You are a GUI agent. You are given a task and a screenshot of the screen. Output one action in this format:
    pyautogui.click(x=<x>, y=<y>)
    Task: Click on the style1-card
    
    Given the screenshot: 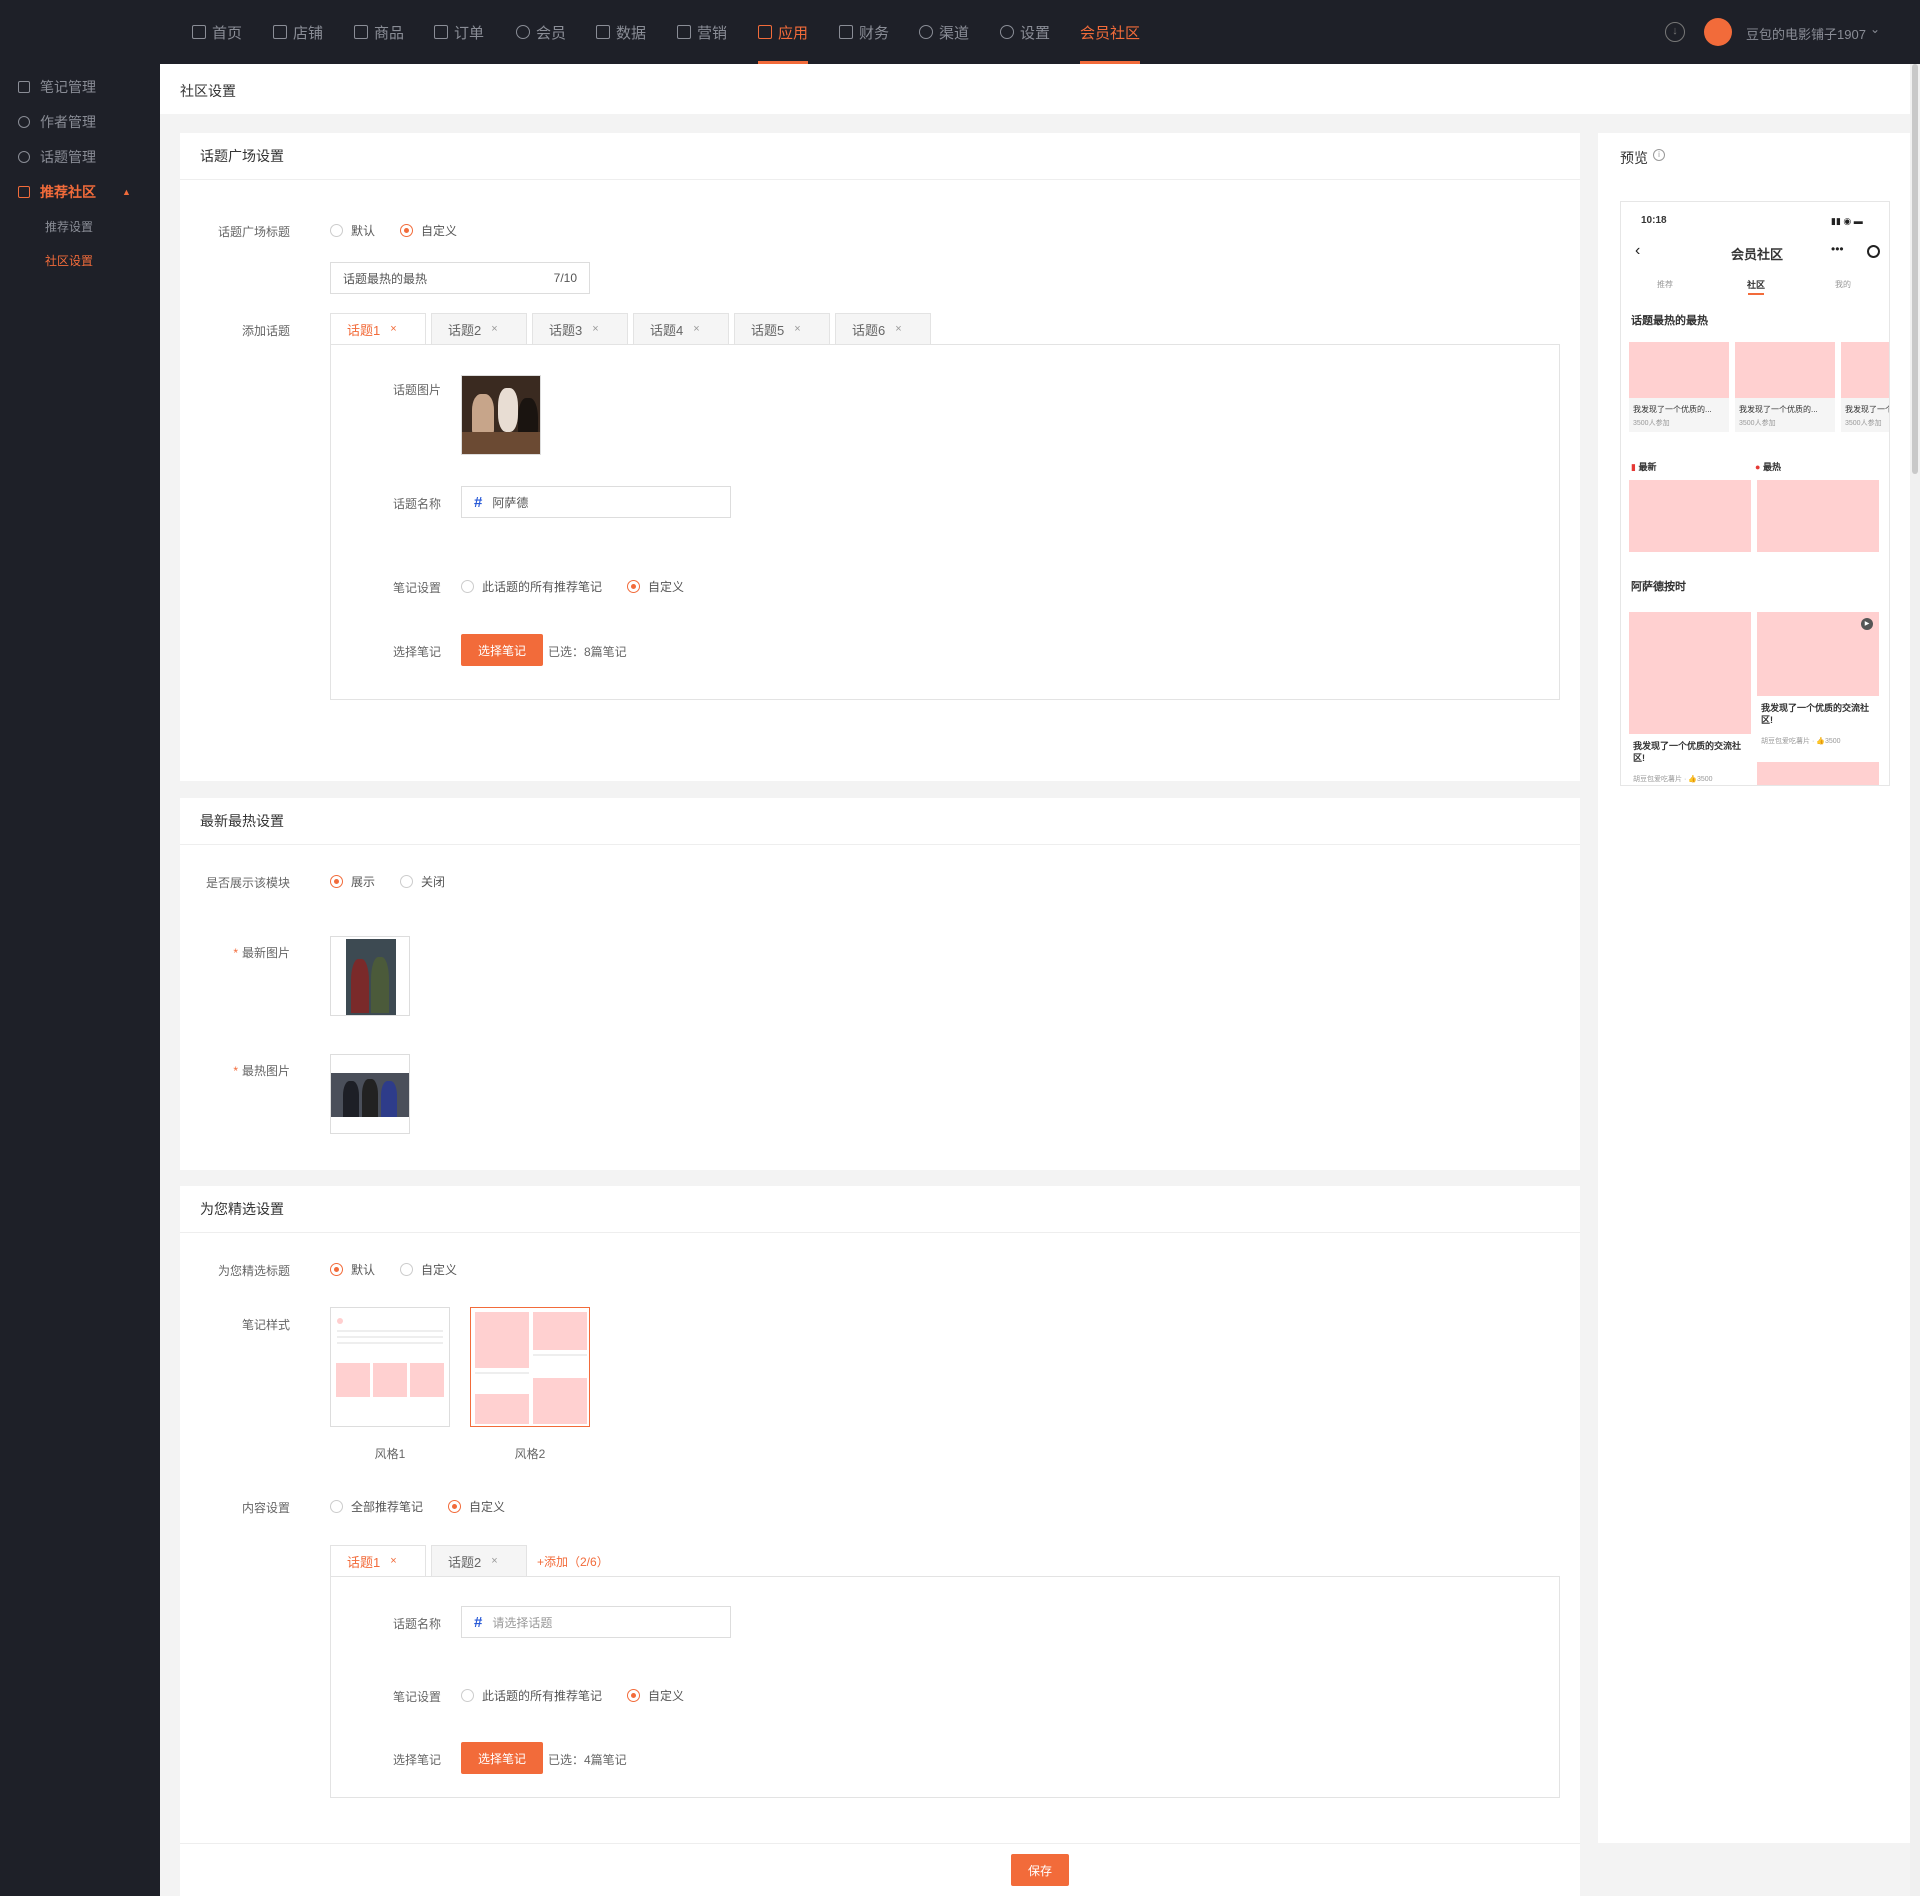 What is the action you would take?
    pyautogui.click(x=390, y=1367)
    